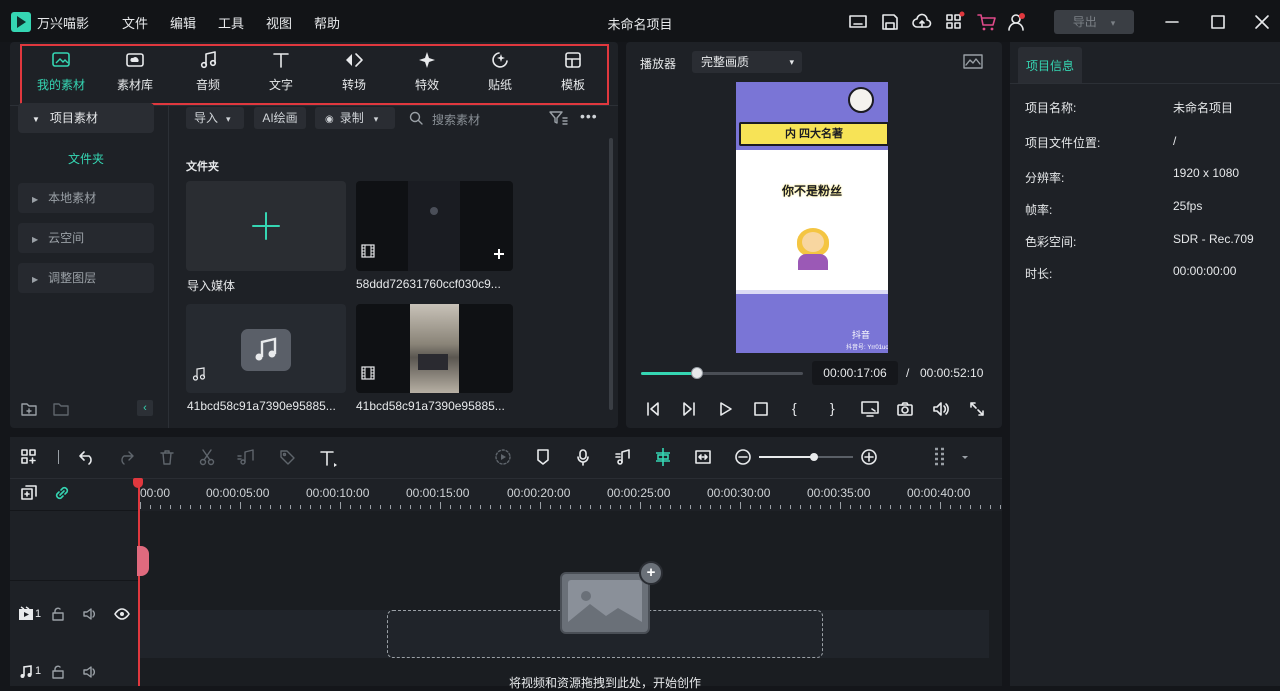 The width and height of the screenshot is (1280, 691). Describe the element at coordinates (416, 118) in the screenshot. I see `search-icon` at that location.